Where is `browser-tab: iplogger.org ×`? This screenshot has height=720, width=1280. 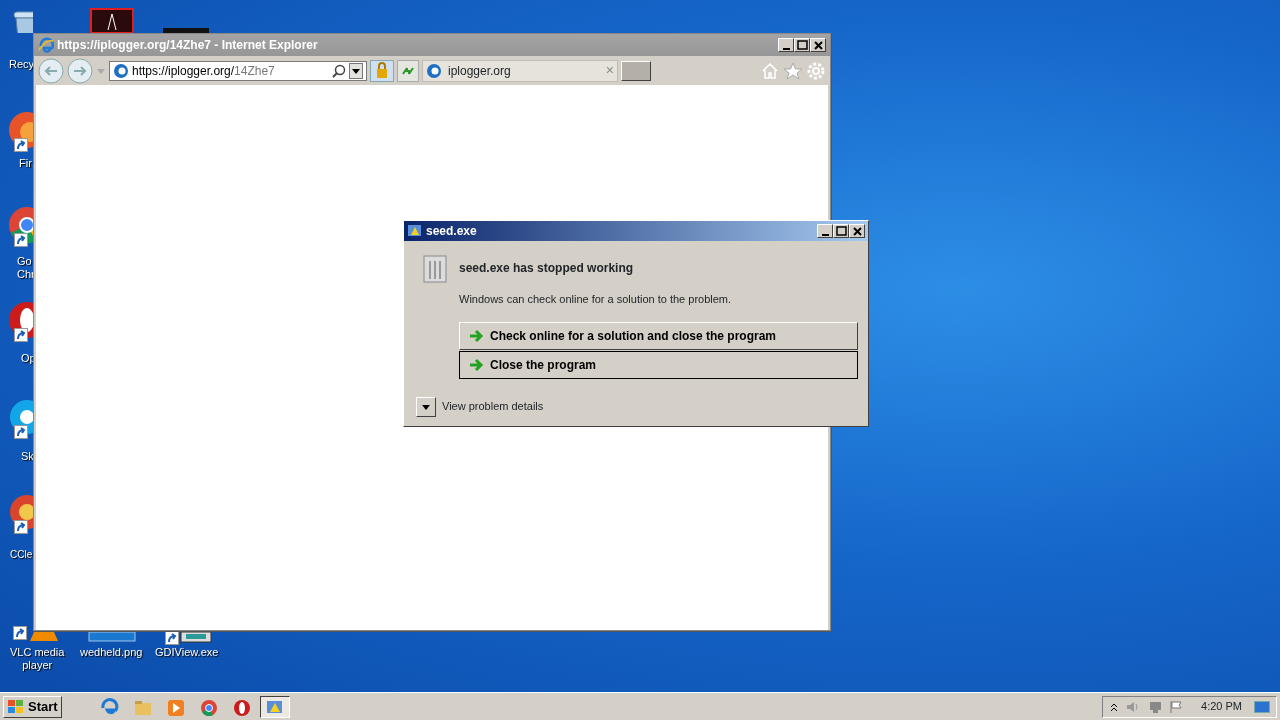 browser-tab: iplogger.org × is located at coordinates (520, 70).